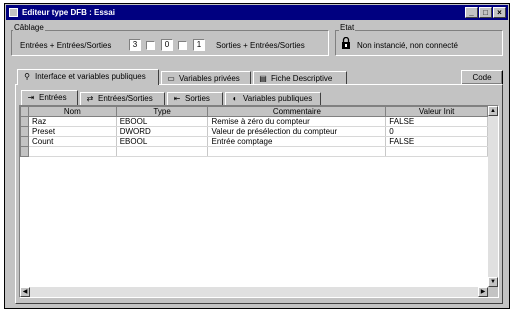 The height and width of the screenshot is (313, 514). What do you see at coordinates (278, 98) in the screenshot?
I see `subtab-public-vars-label: Variables publiques` at bounding box center [278, 98].